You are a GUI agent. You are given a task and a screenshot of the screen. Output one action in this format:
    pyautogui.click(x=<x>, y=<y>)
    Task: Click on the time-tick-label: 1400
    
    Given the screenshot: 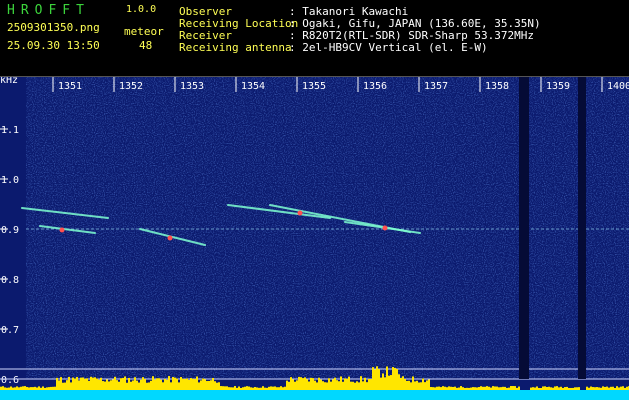 What is the action you would take?
    pyautogui.click(x=618, y=86)
    